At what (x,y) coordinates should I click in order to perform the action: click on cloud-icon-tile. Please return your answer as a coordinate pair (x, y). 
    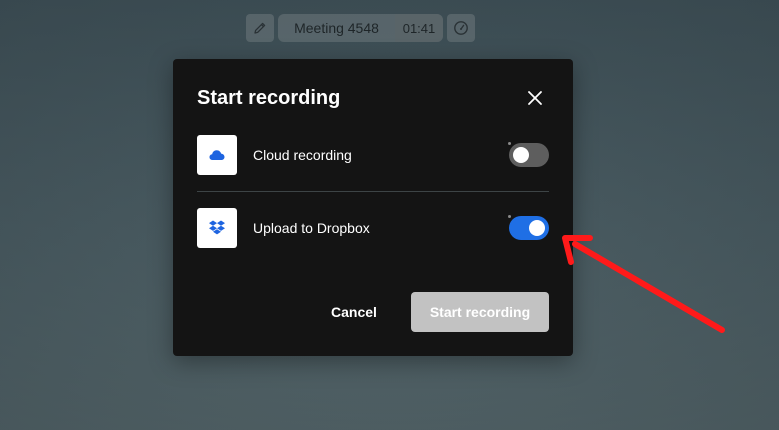
    Looking at the image, I should click on (217, 155).